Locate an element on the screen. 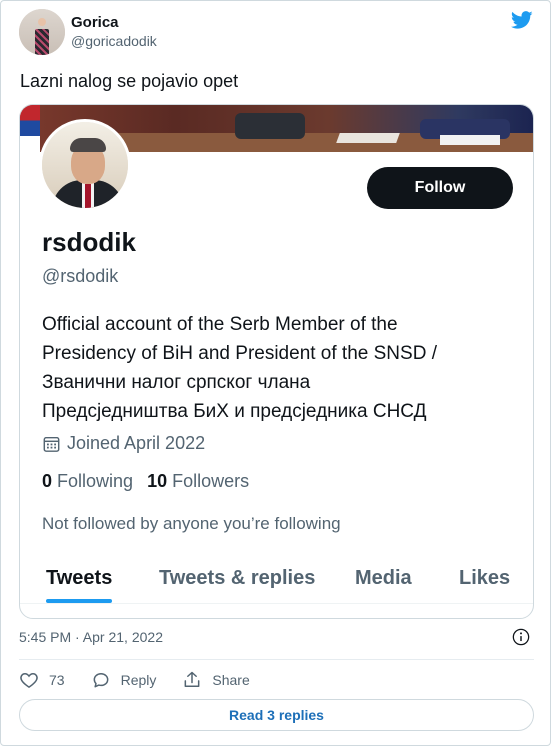  twitter-logo-icon is located at coordinates (522, 20).